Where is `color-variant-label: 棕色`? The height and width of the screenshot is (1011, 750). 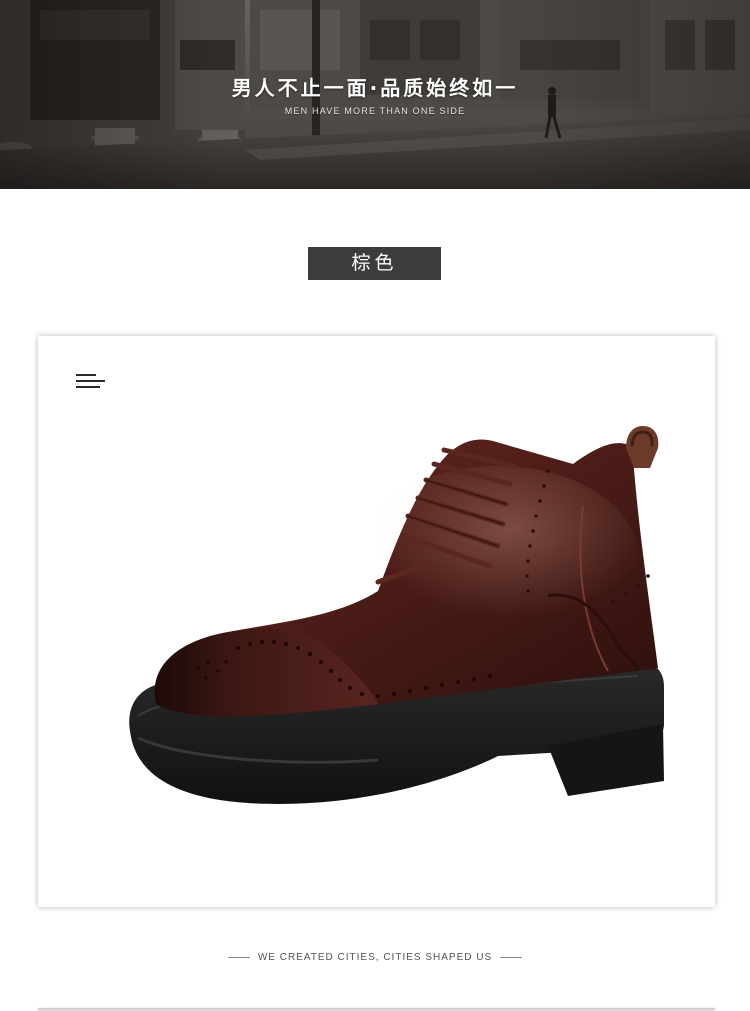
color-variant-label: 棕色 is located at coordinates (374, 263).